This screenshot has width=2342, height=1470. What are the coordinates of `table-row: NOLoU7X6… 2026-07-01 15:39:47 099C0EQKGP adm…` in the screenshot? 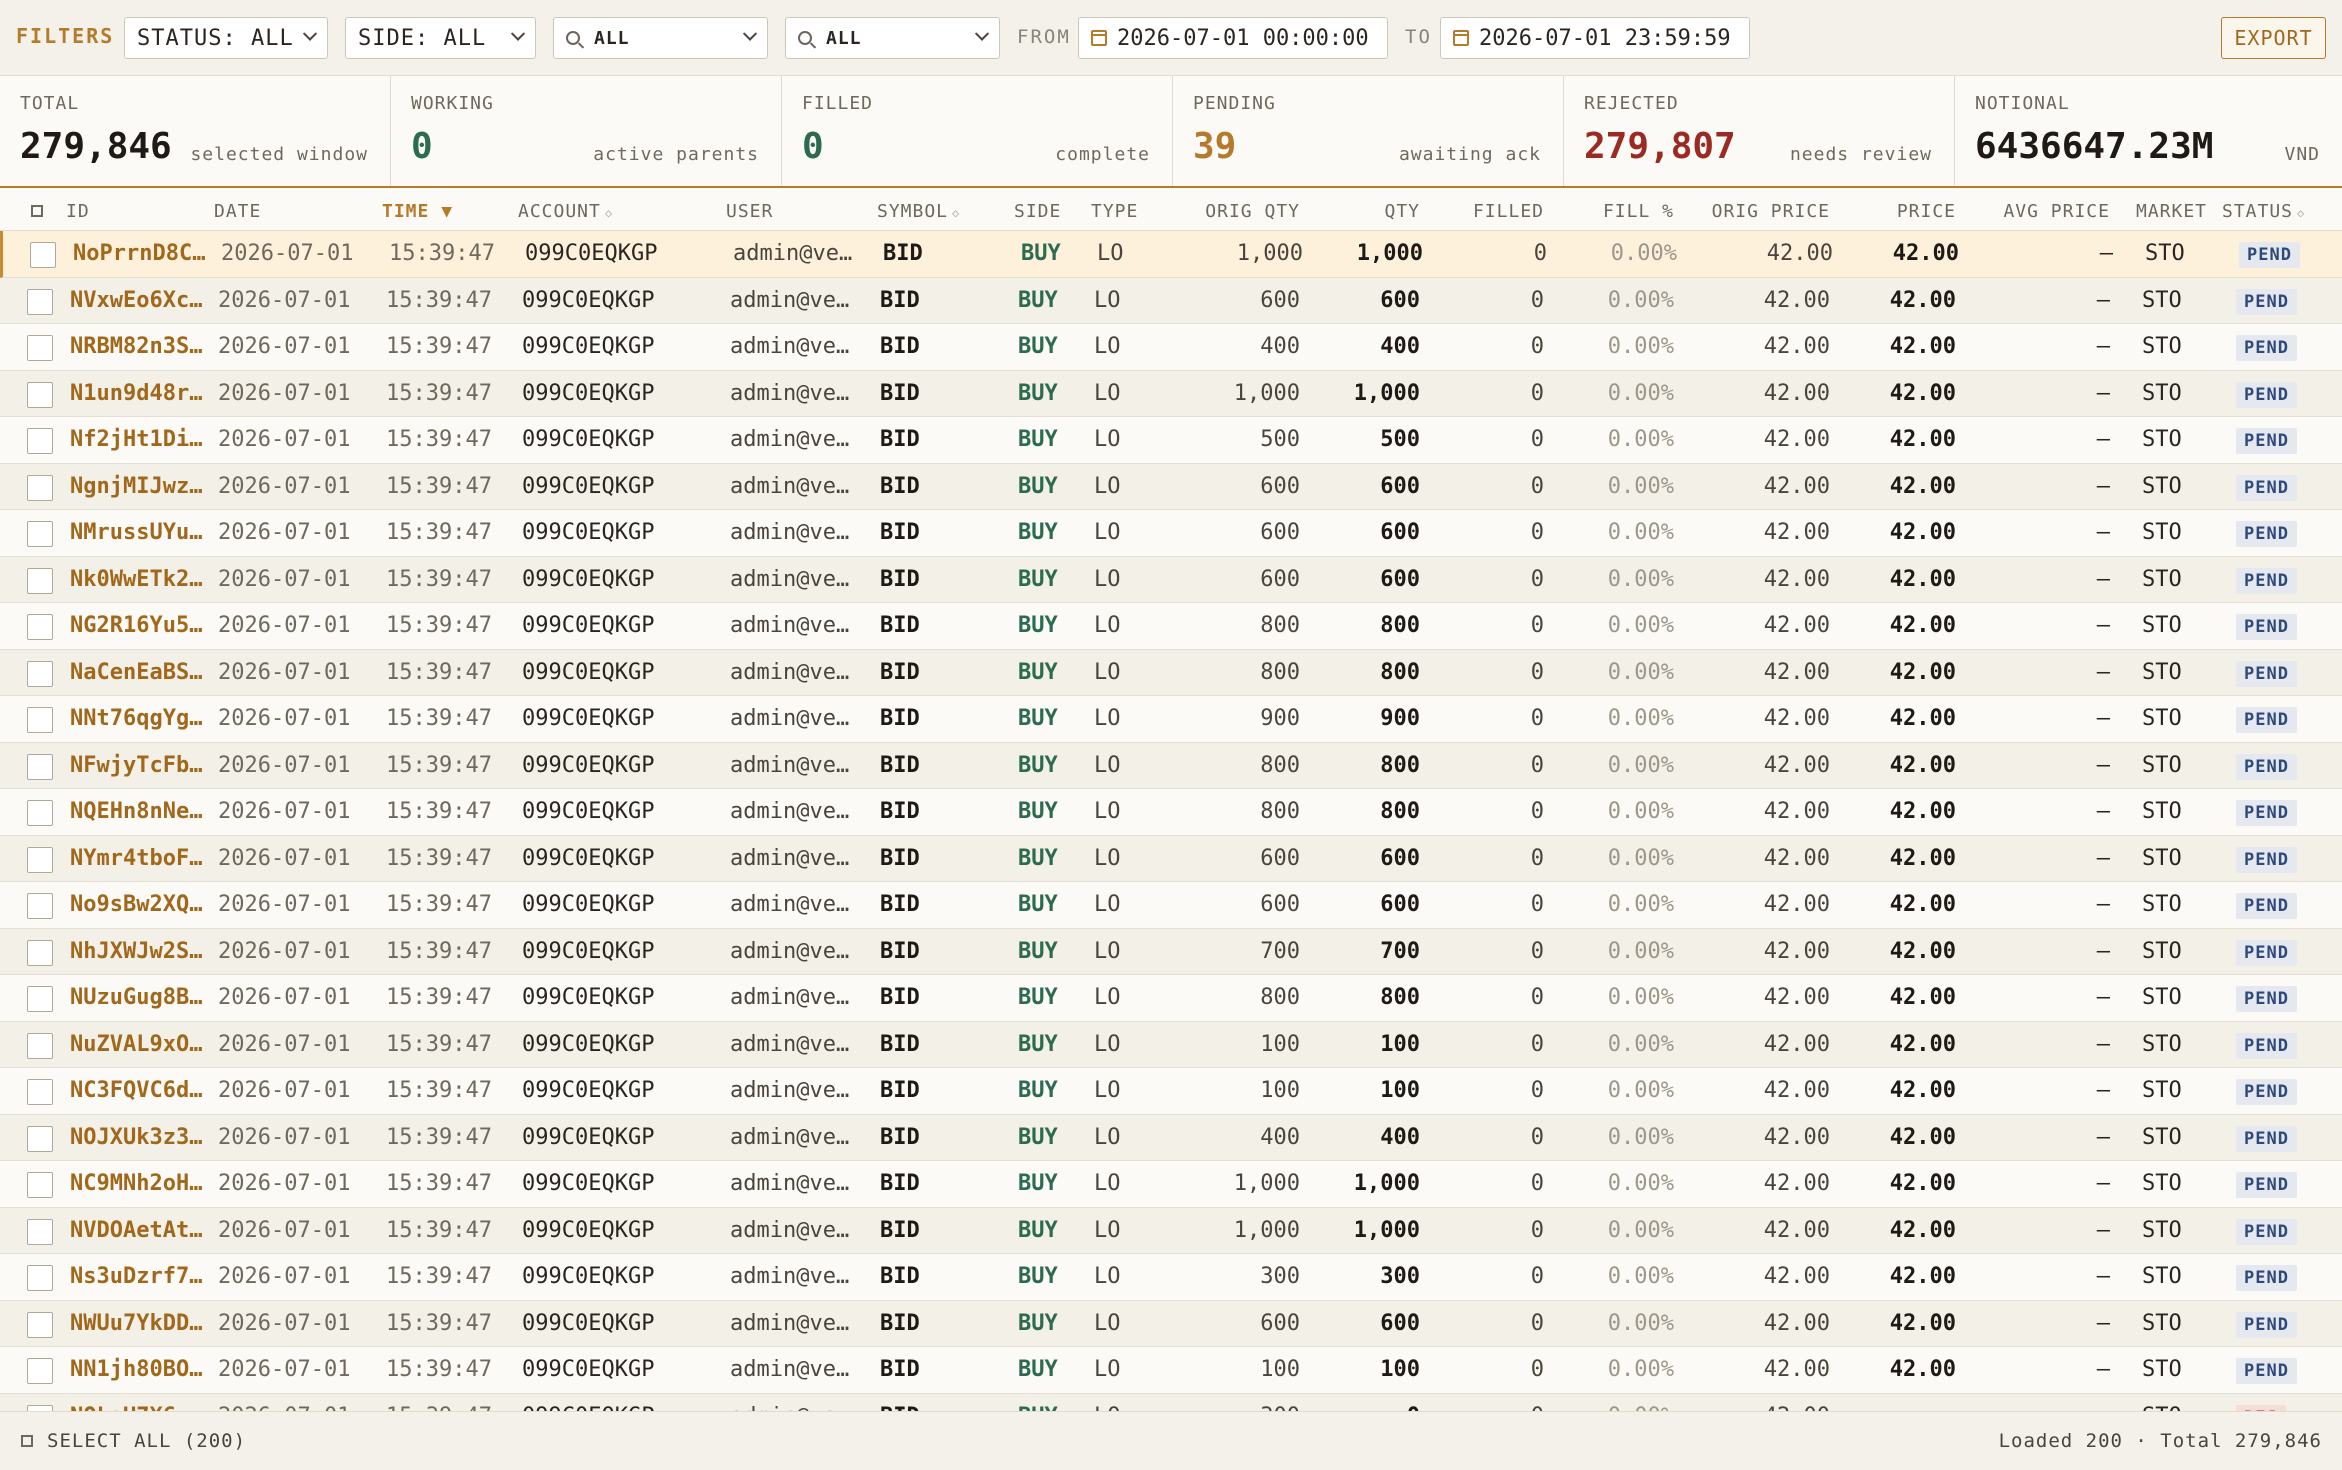 It's located at (1171, 1402).